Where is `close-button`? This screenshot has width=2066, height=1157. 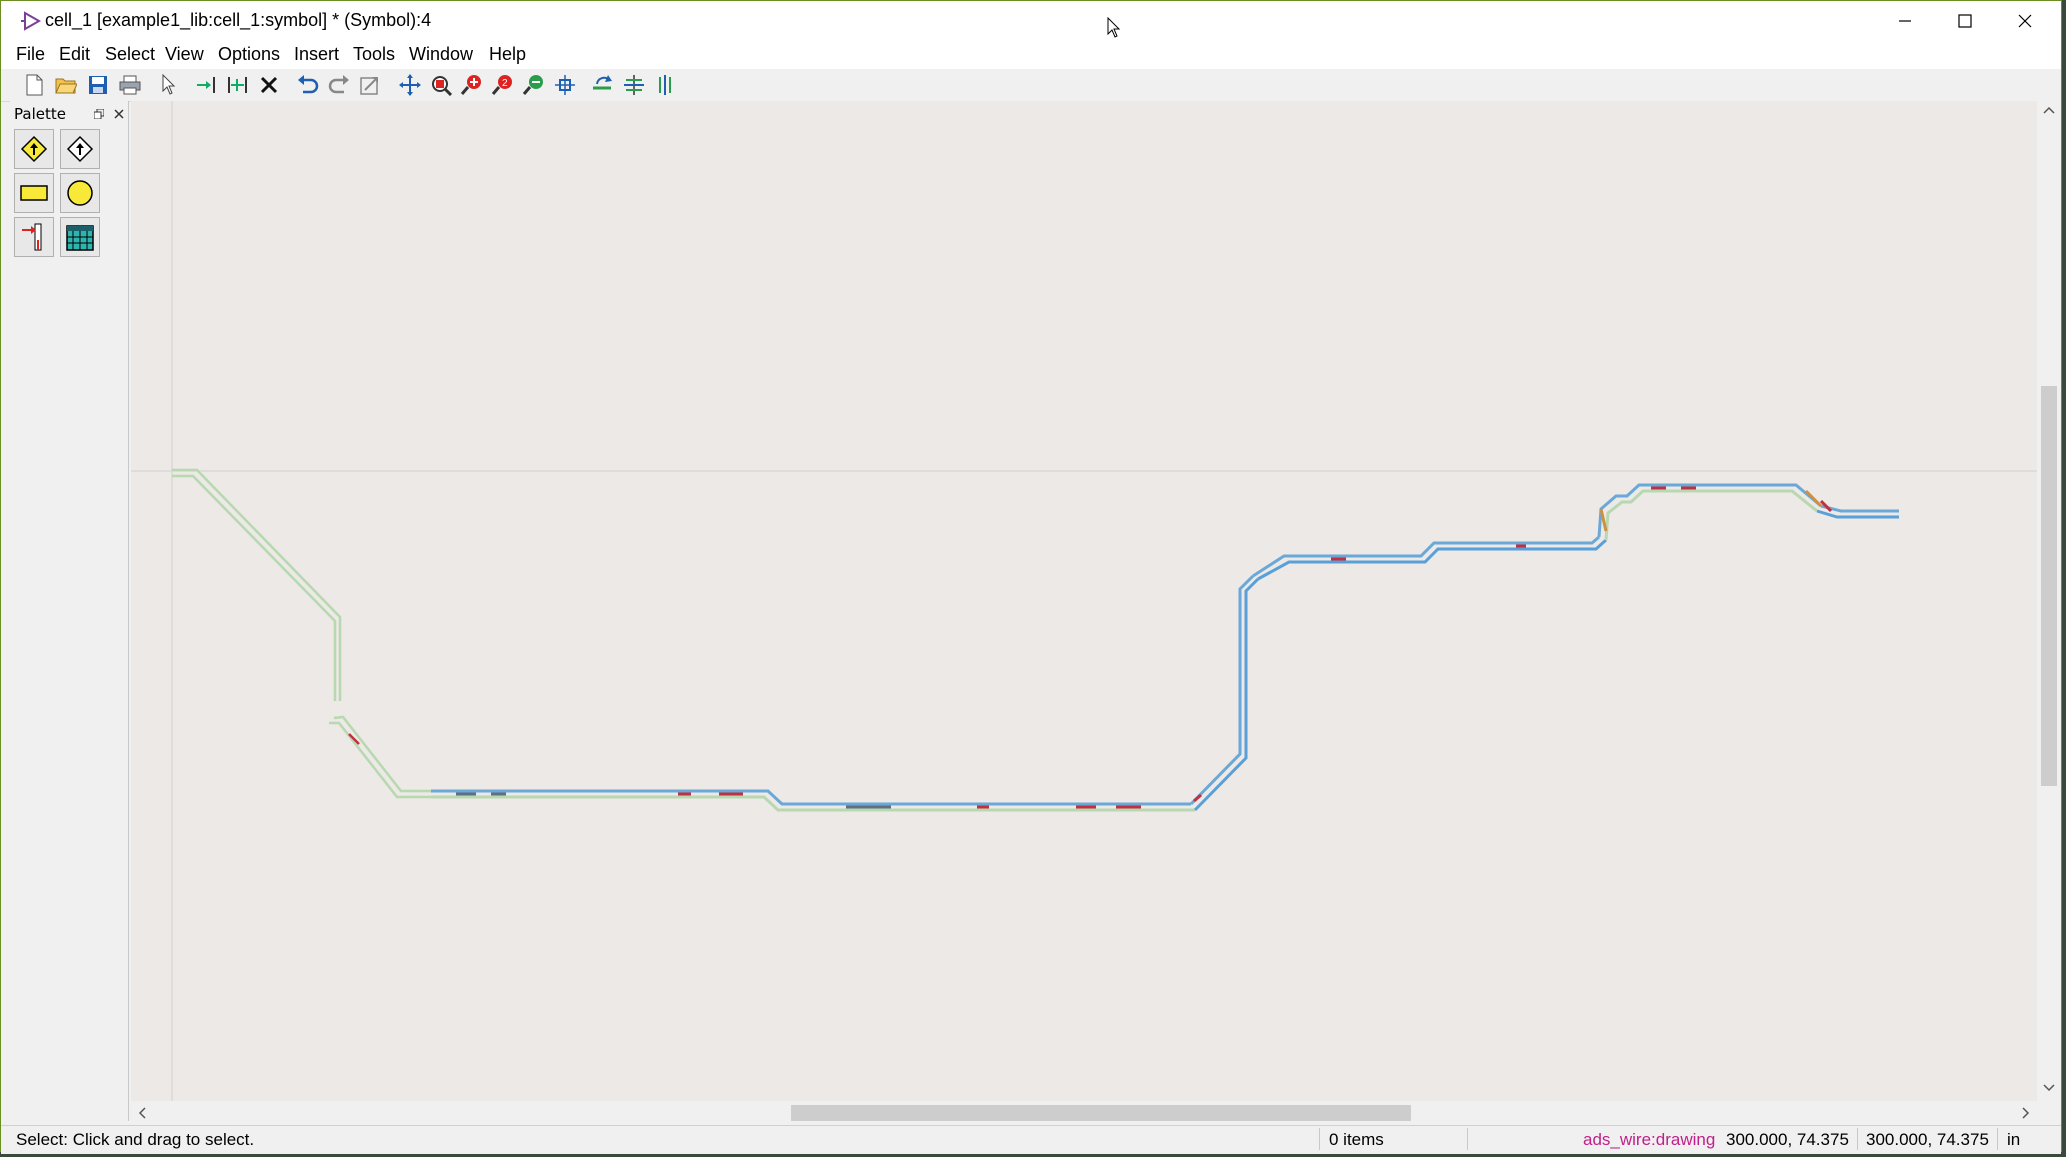
close-button is located at coordinates (2025, 21).